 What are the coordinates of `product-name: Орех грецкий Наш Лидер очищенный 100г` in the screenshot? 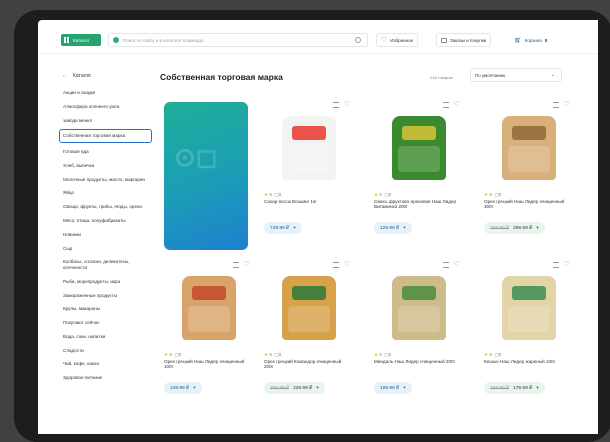 It's located at (207, 364).